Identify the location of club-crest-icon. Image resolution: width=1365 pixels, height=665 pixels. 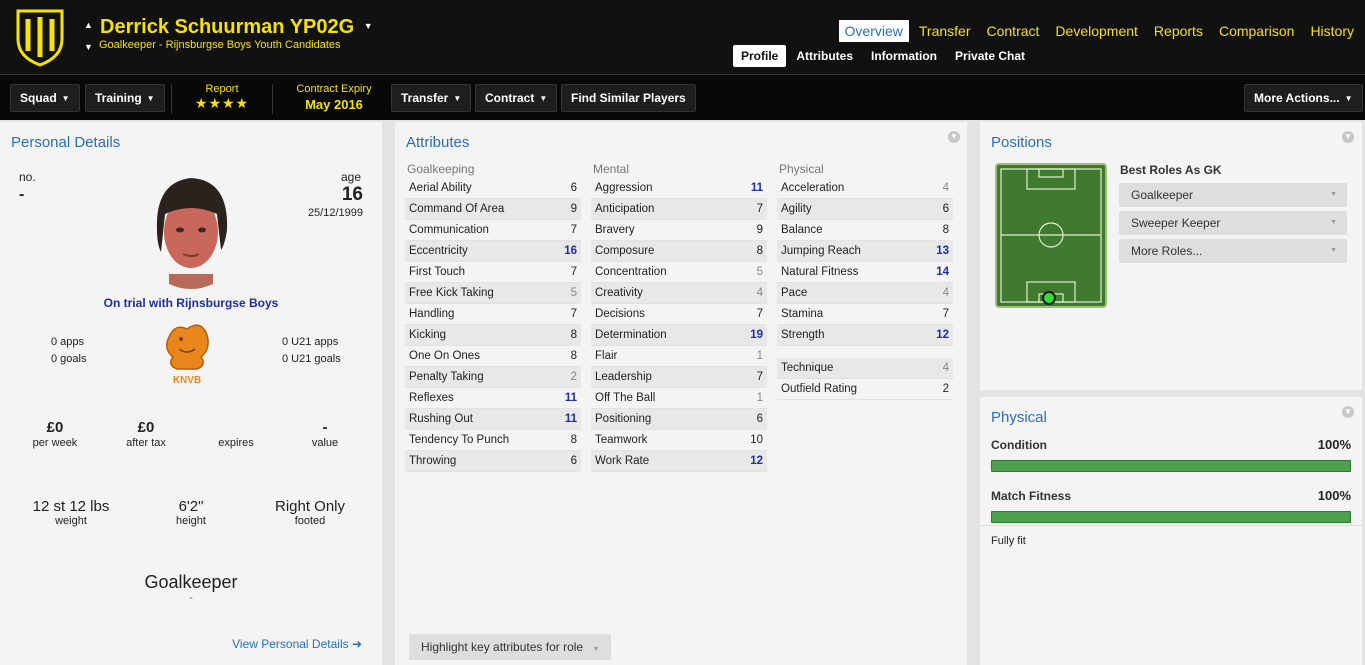
(40, 38).